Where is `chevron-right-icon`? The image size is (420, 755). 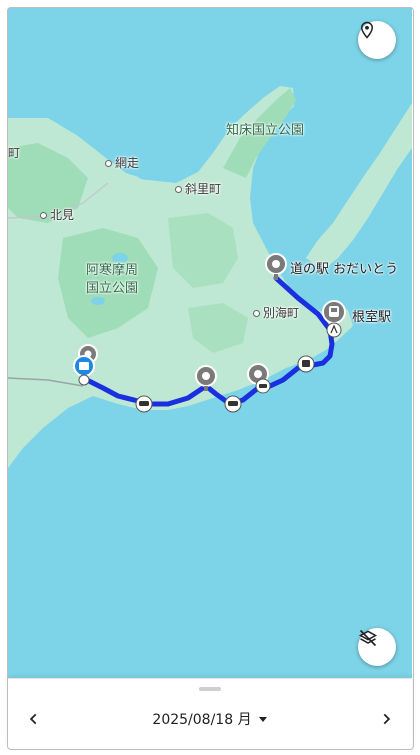
chevron-right-icon is located at coordinates (387, 719).